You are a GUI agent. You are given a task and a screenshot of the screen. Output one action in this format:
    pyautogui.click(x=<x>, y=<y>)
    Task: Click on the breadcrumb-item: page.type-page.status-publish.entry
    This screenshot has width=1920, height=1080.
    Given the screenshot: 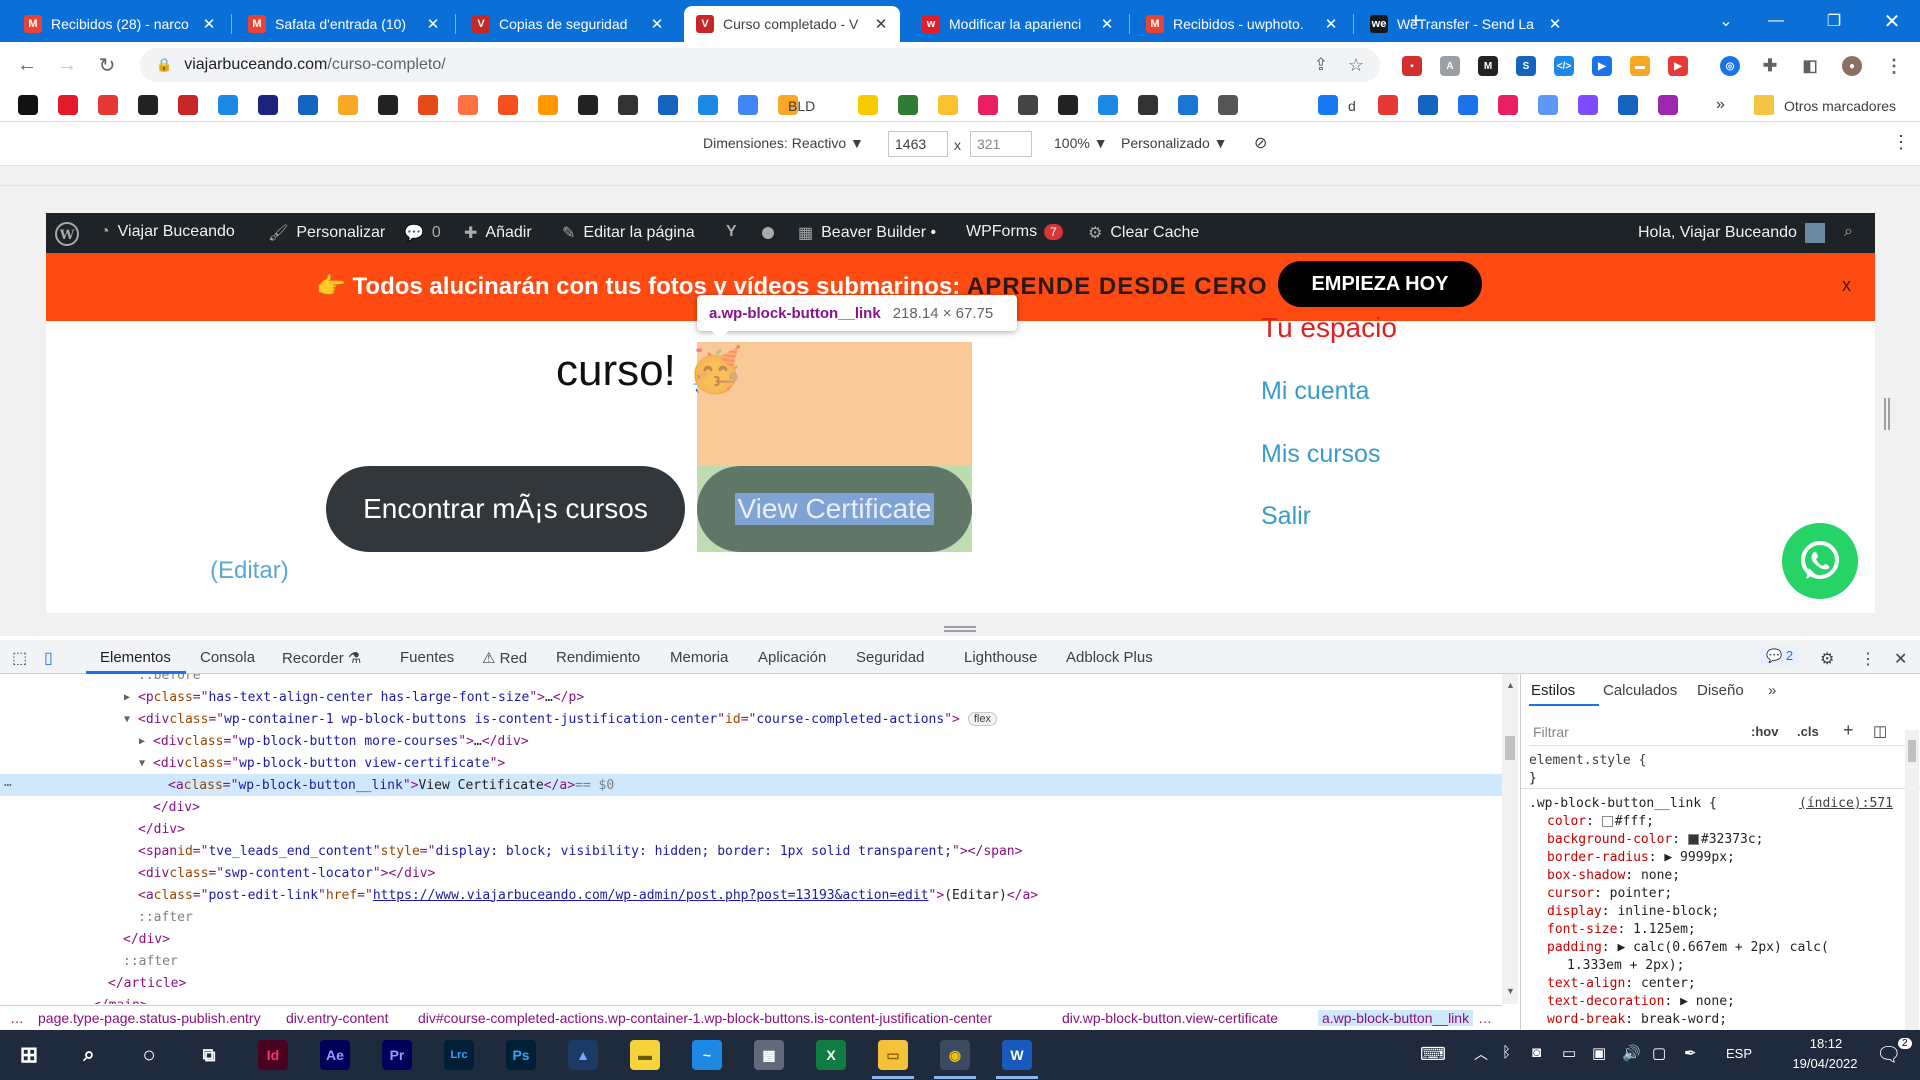 What is the action you would take?
    pyautogui.click(x=149, y=1018)
    